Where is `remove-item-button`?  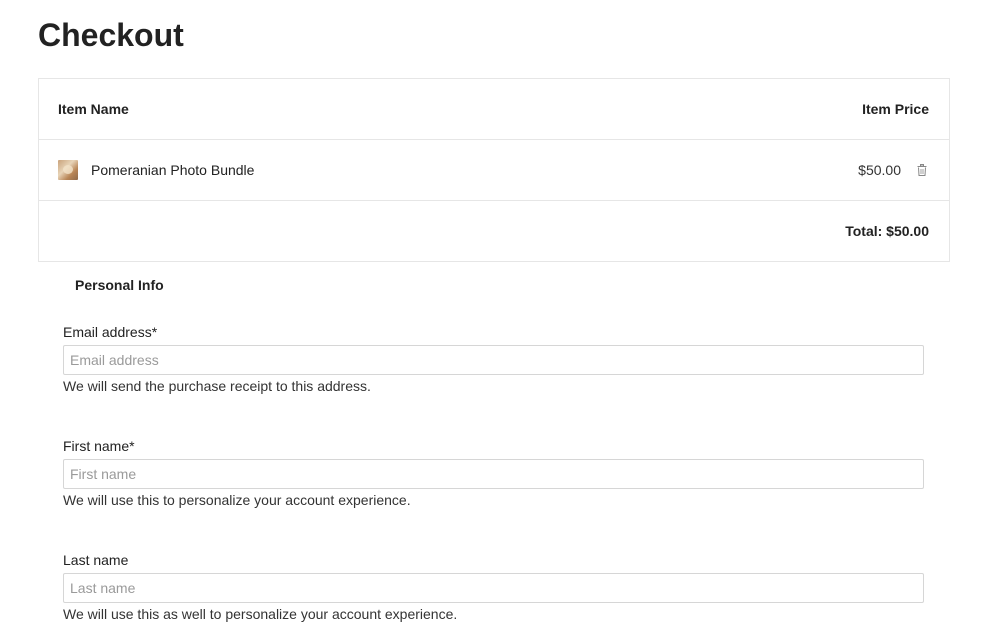 remove-item-button is located at coordinates (922, 170).